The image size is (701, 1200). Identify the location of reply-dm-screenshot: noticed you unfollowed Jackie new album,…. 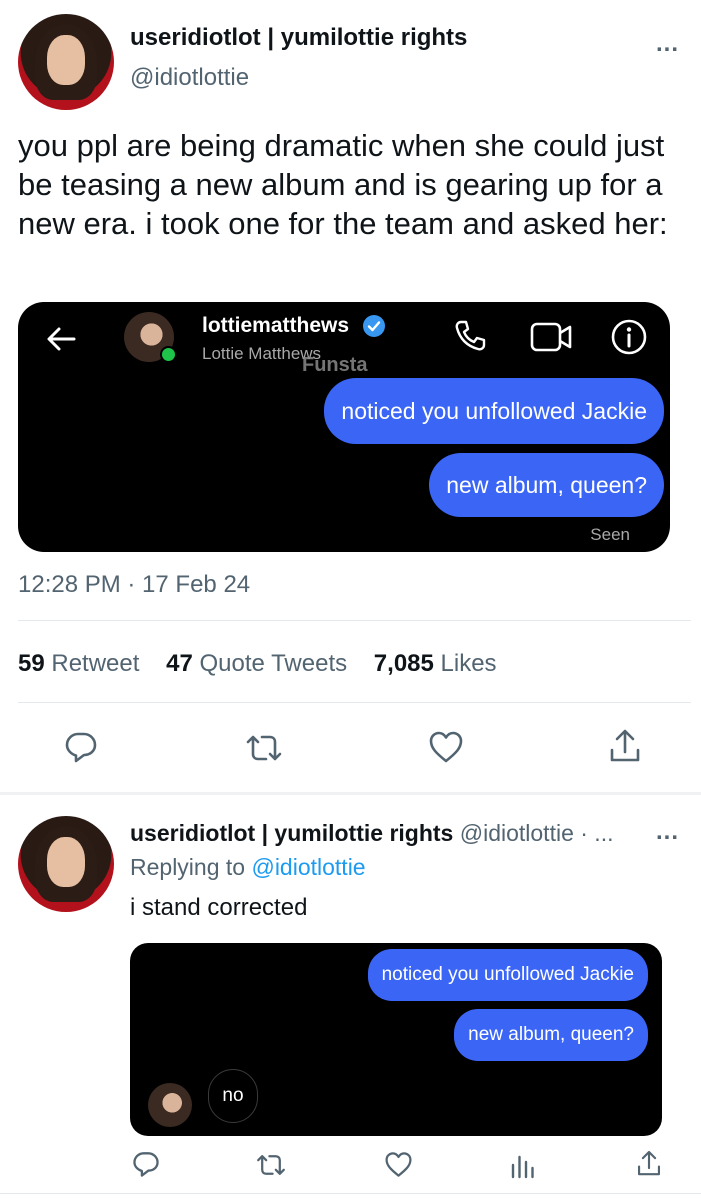
(396, 1039).